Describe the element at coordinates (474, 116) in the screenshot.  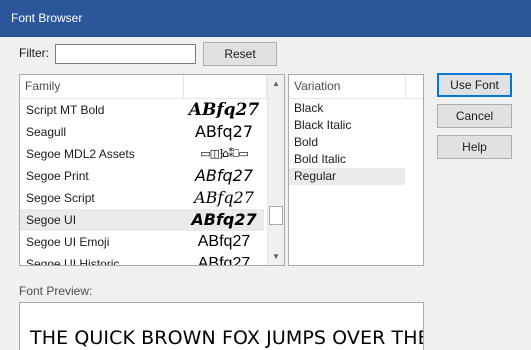
I see `cancel-button: Cancel` at that location.